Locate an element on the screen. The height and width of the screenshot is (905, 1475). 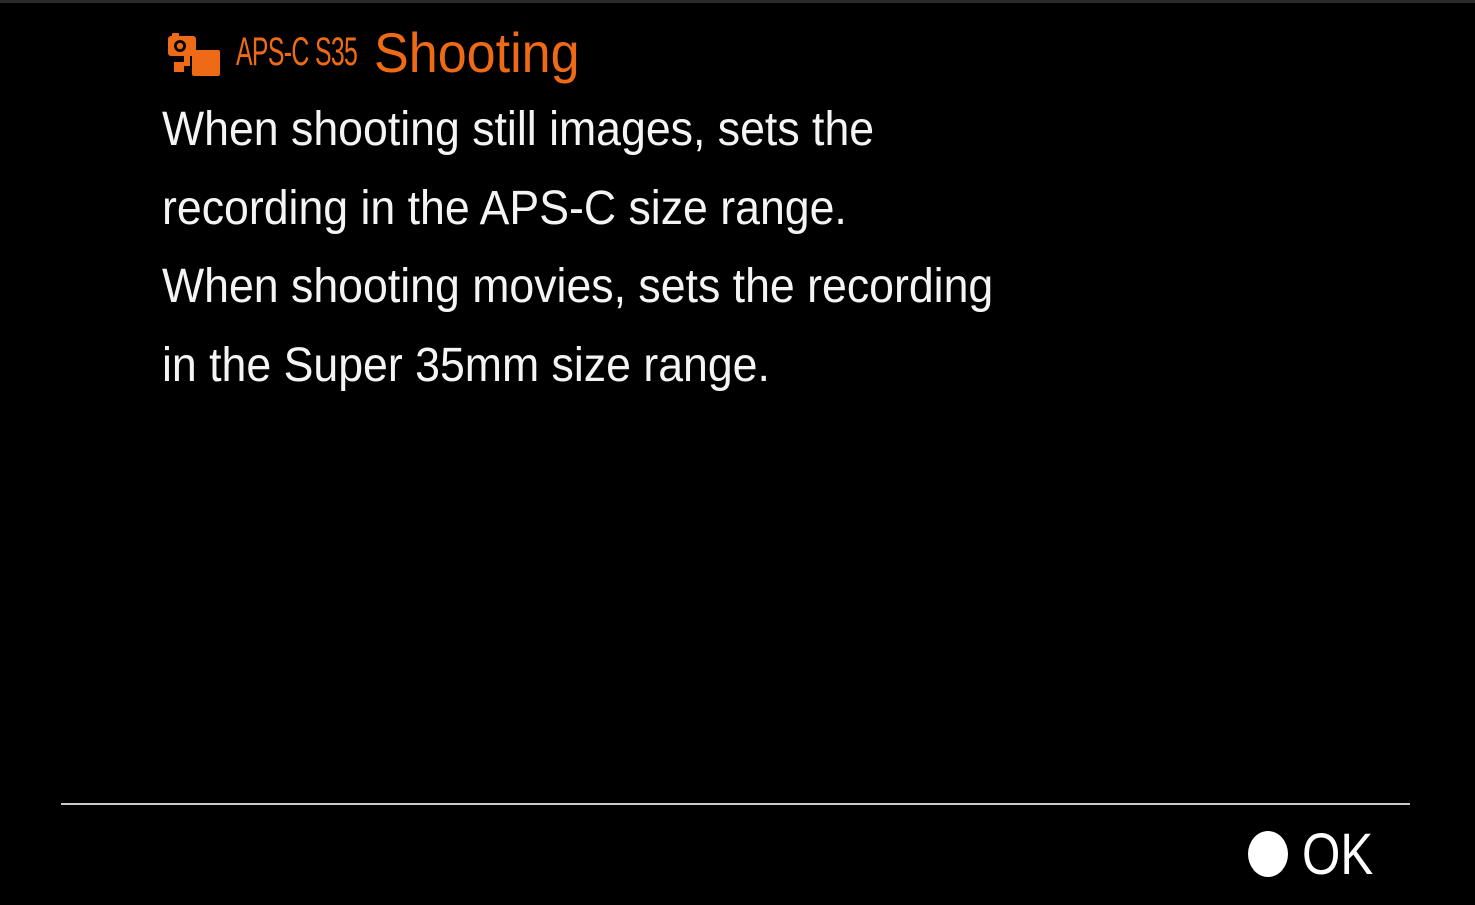
description-line: When shooting still images, sets the is located at coordinates (518, 129).